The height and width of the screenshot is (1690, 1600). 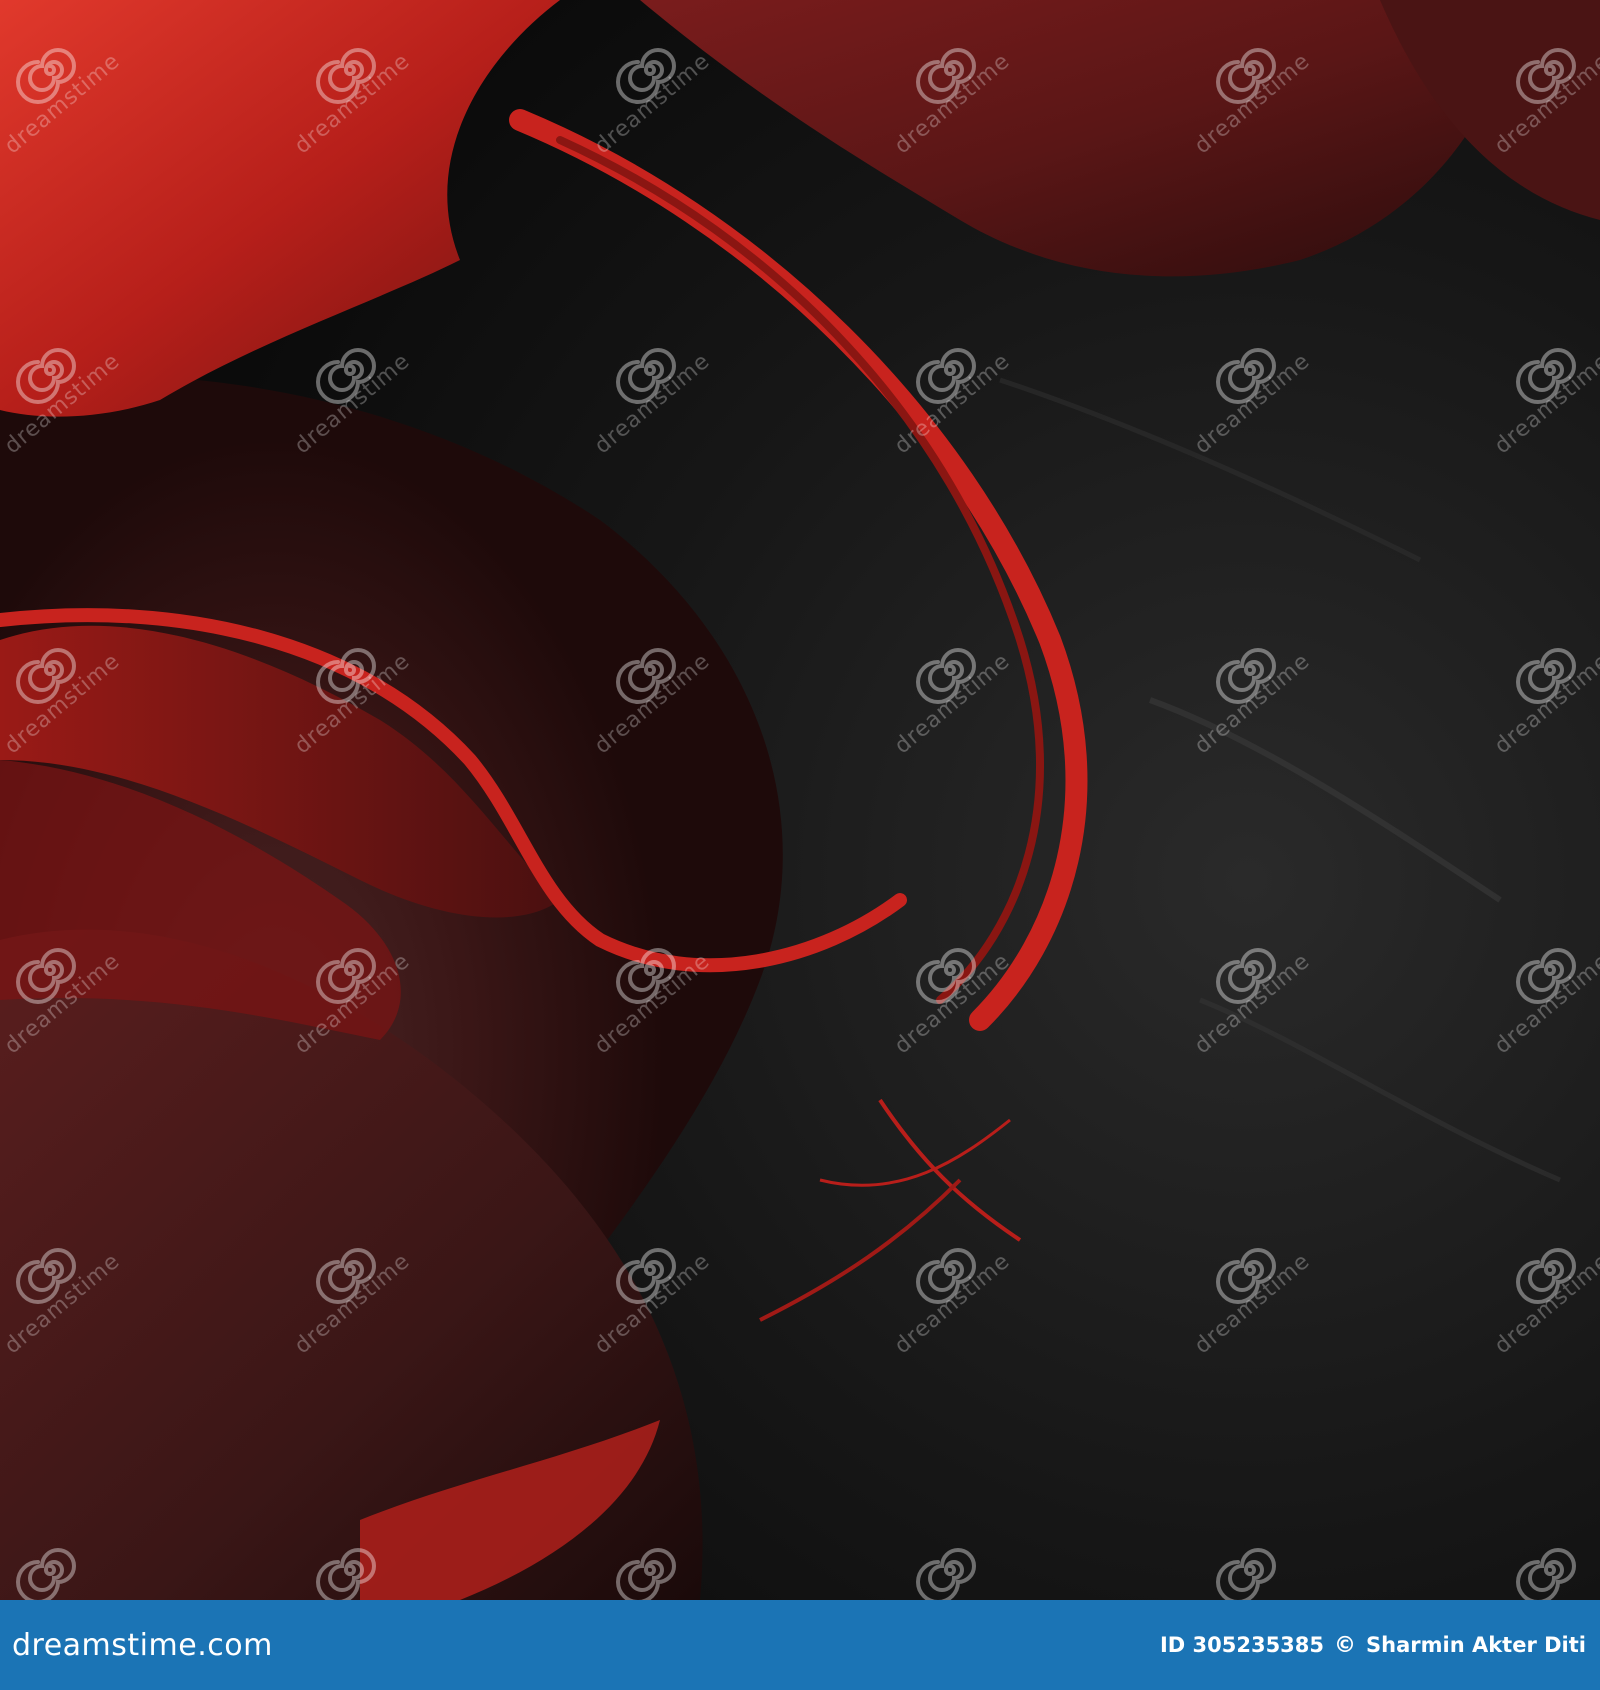 I want to click on author-name: Sharmin Akter Diti, so click(x=1476, y=1645).